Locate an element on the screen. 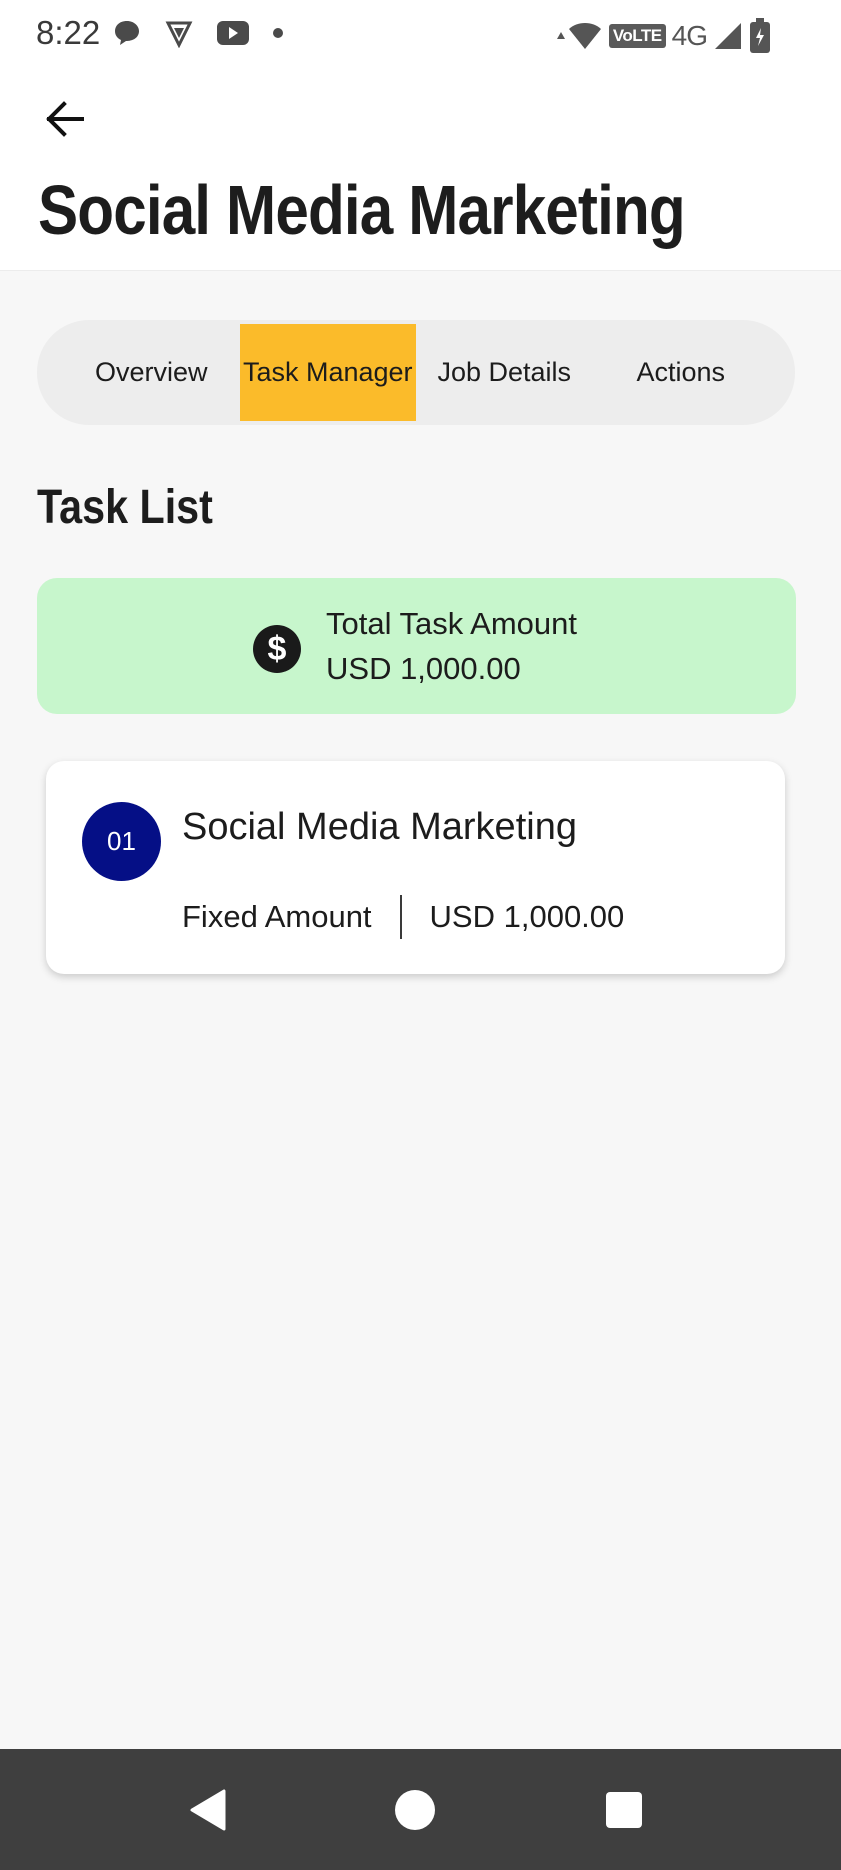 This screenshot has height=1870, width=841. task-number-badge: 01 is located at coordinates (121, 841).